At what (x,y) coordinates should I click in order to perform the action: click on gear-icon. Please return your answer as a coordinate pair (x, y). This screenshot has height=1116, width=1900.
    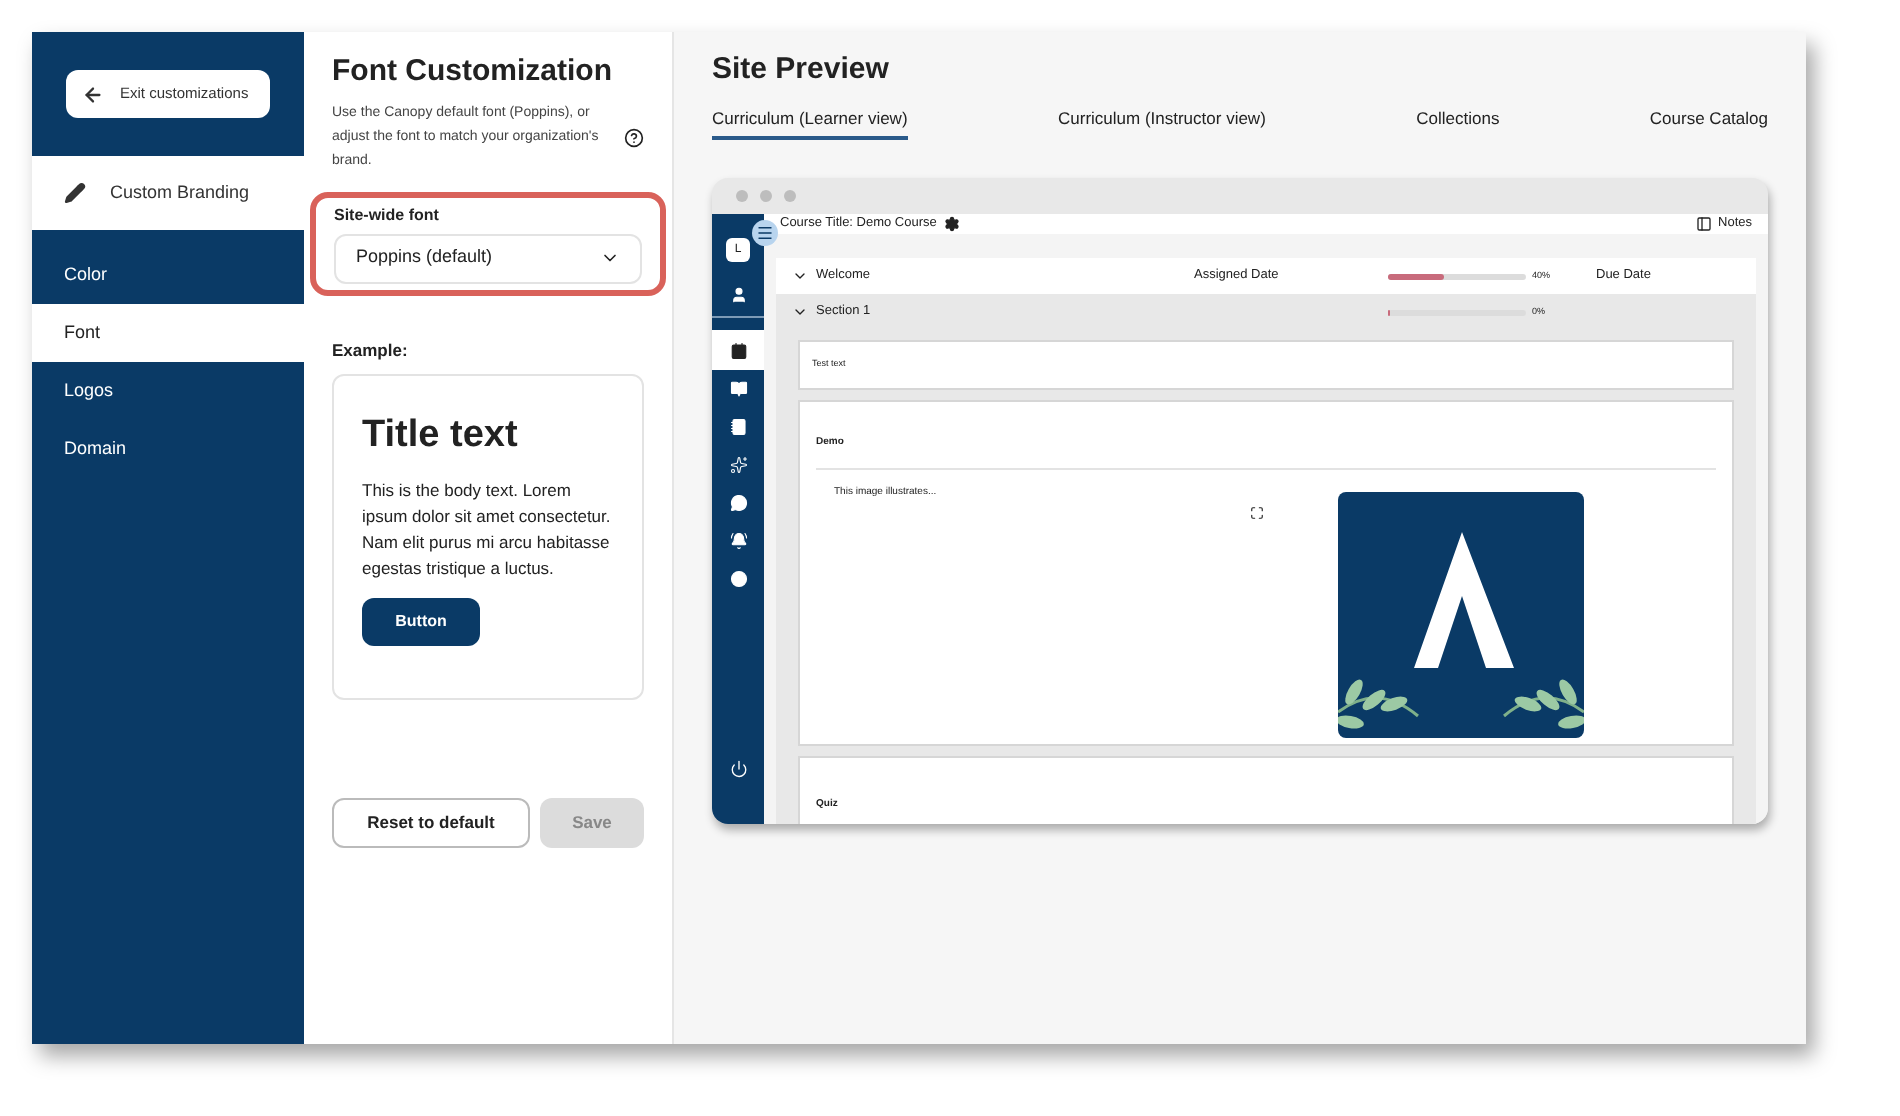
    Looking at the image, I should click on (952, 224).